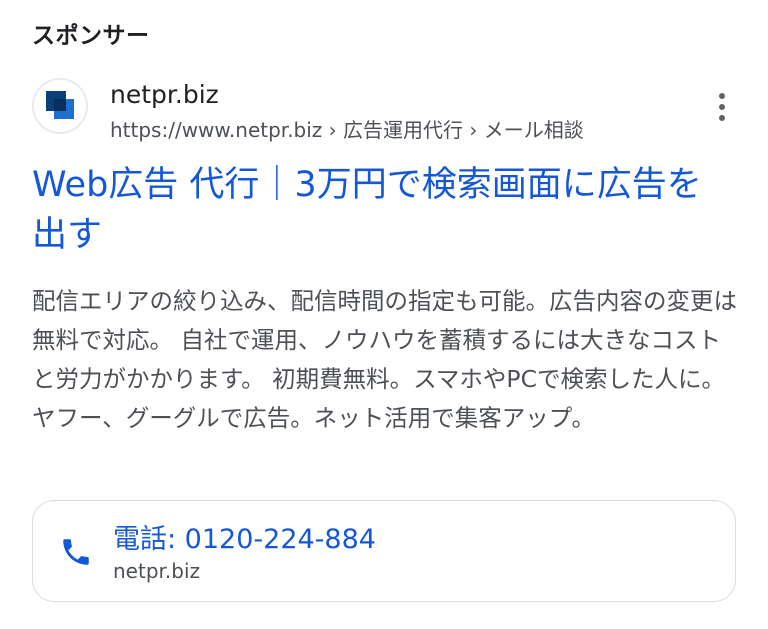  I want to click on ad-title-link: Web広告 代行｜3万円で検索画面に広告を出す, so click(382, 210).